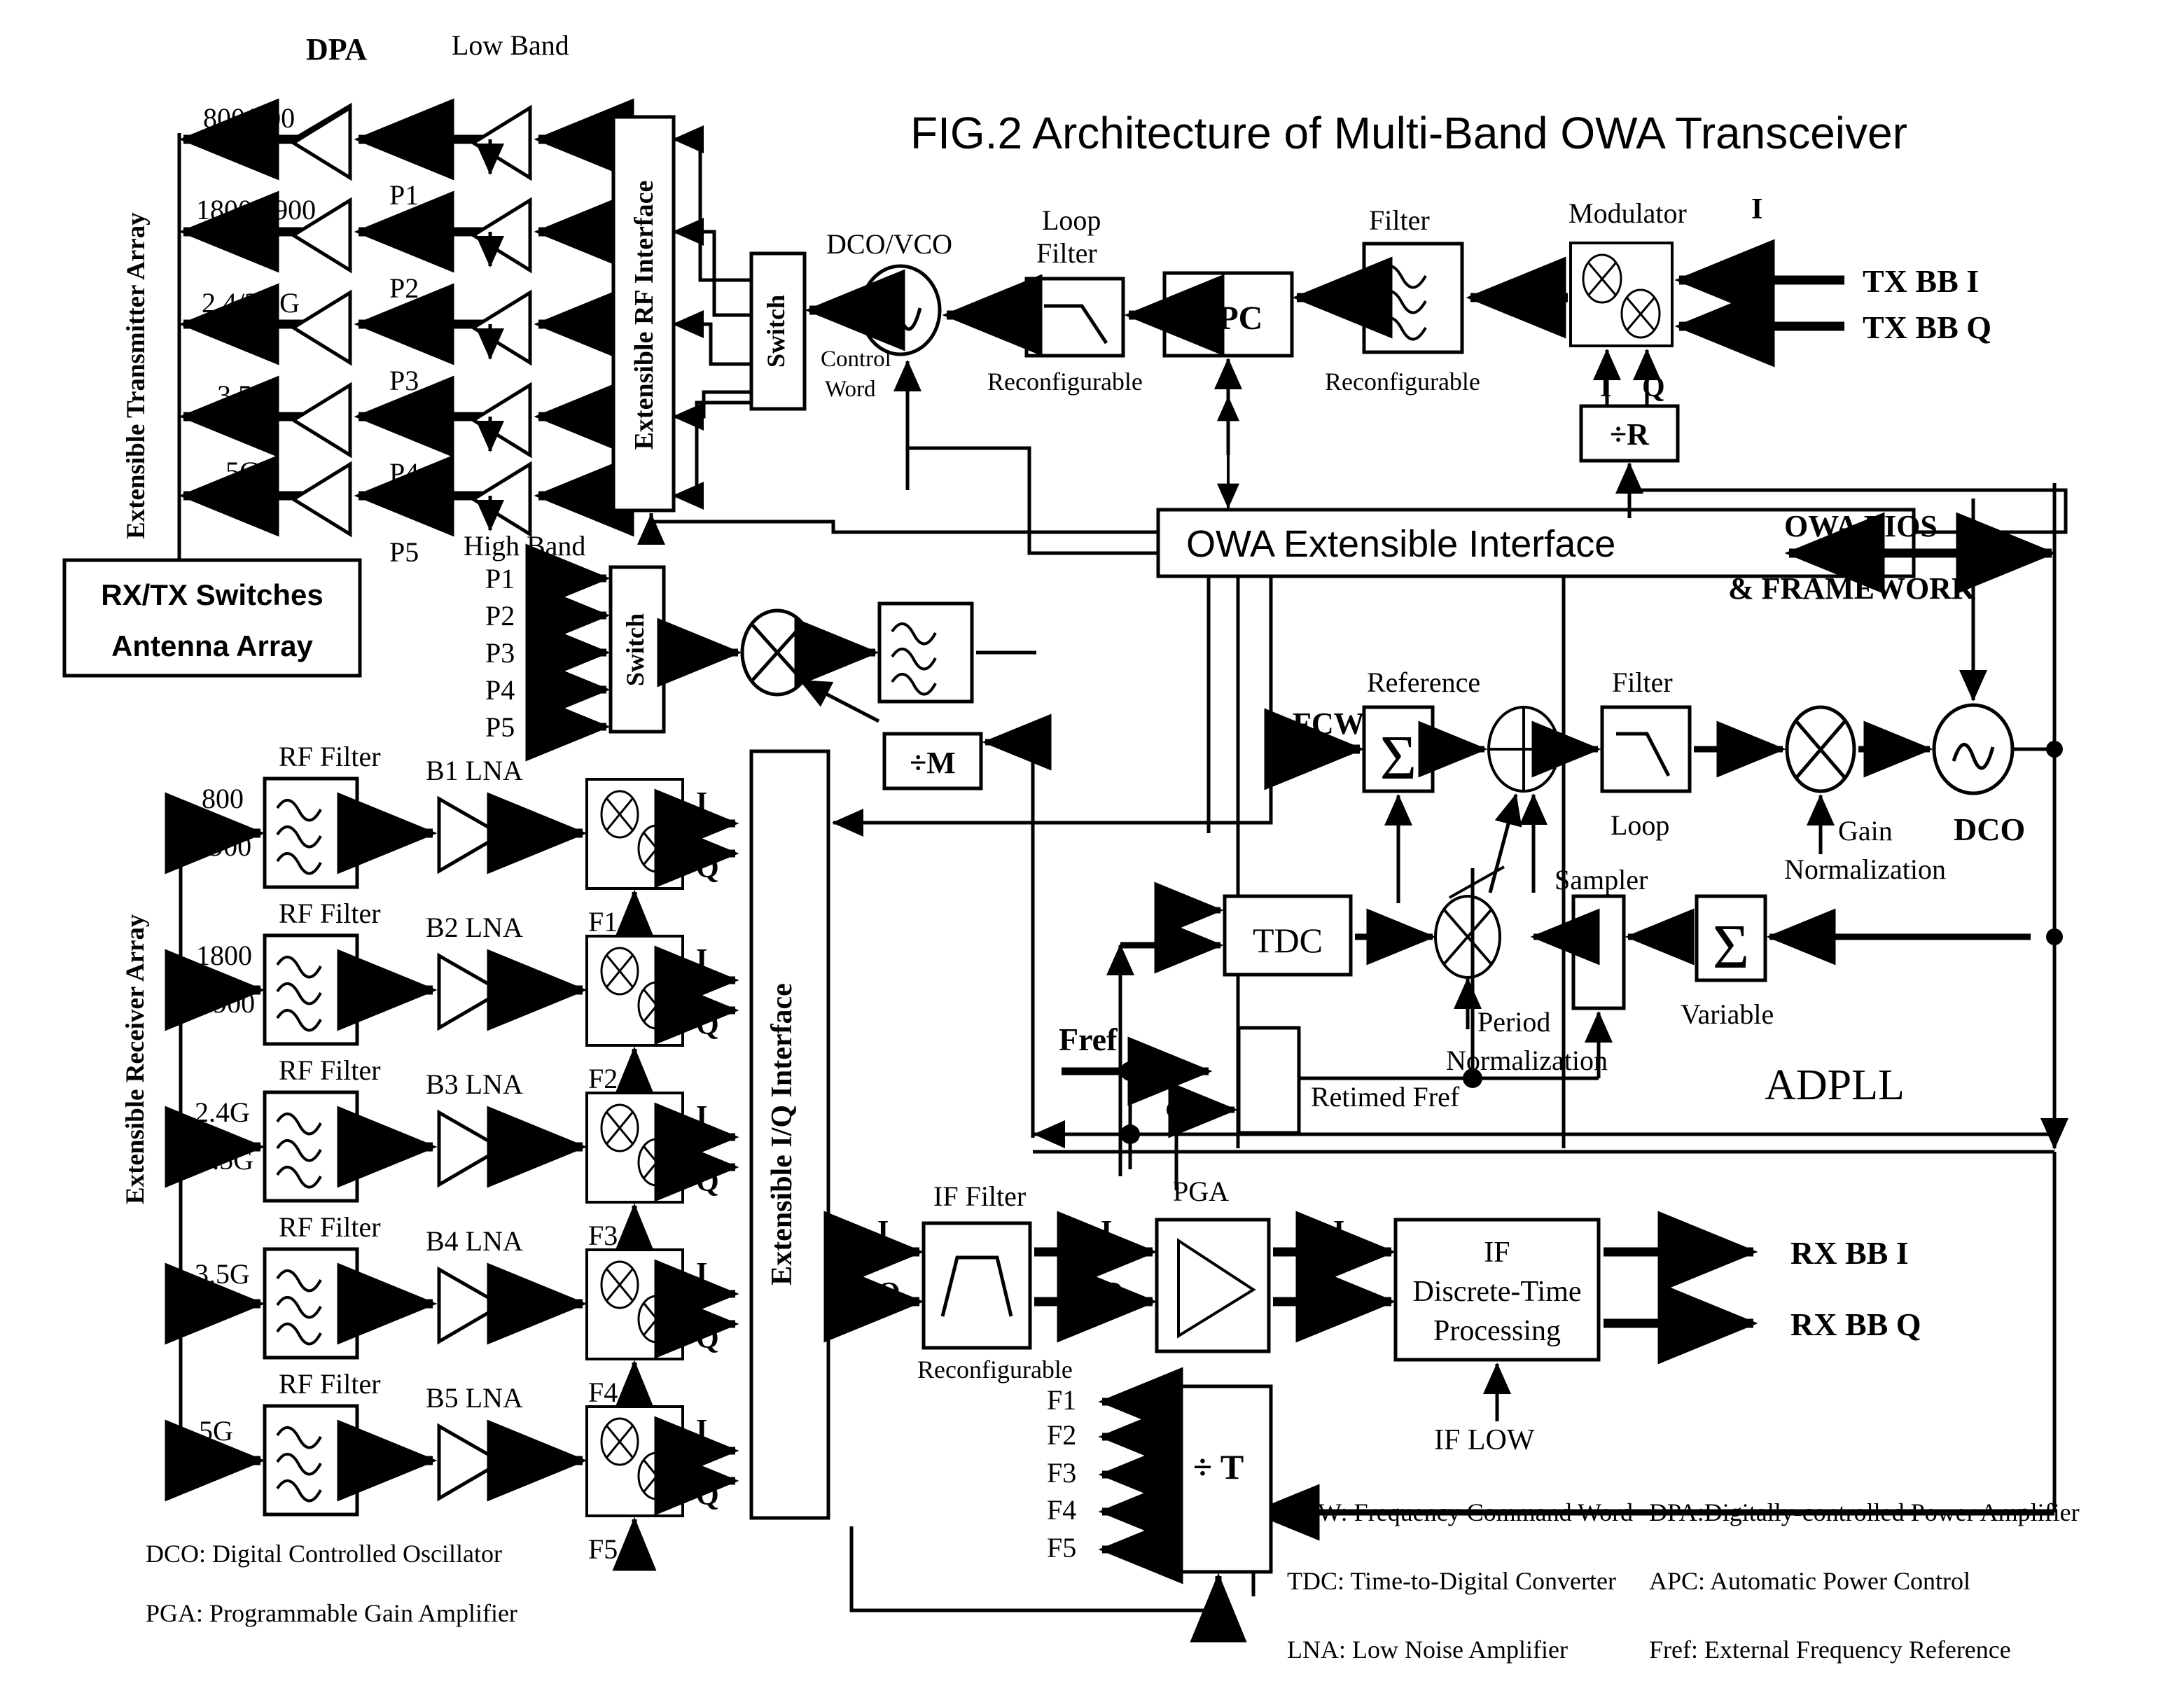 This screenshot has height=1686, width=2184. What do you see at coordinates (500, 727) in the screenshot?
I see `rx-lo-port-label: P5` at bounding box center [500, 727].